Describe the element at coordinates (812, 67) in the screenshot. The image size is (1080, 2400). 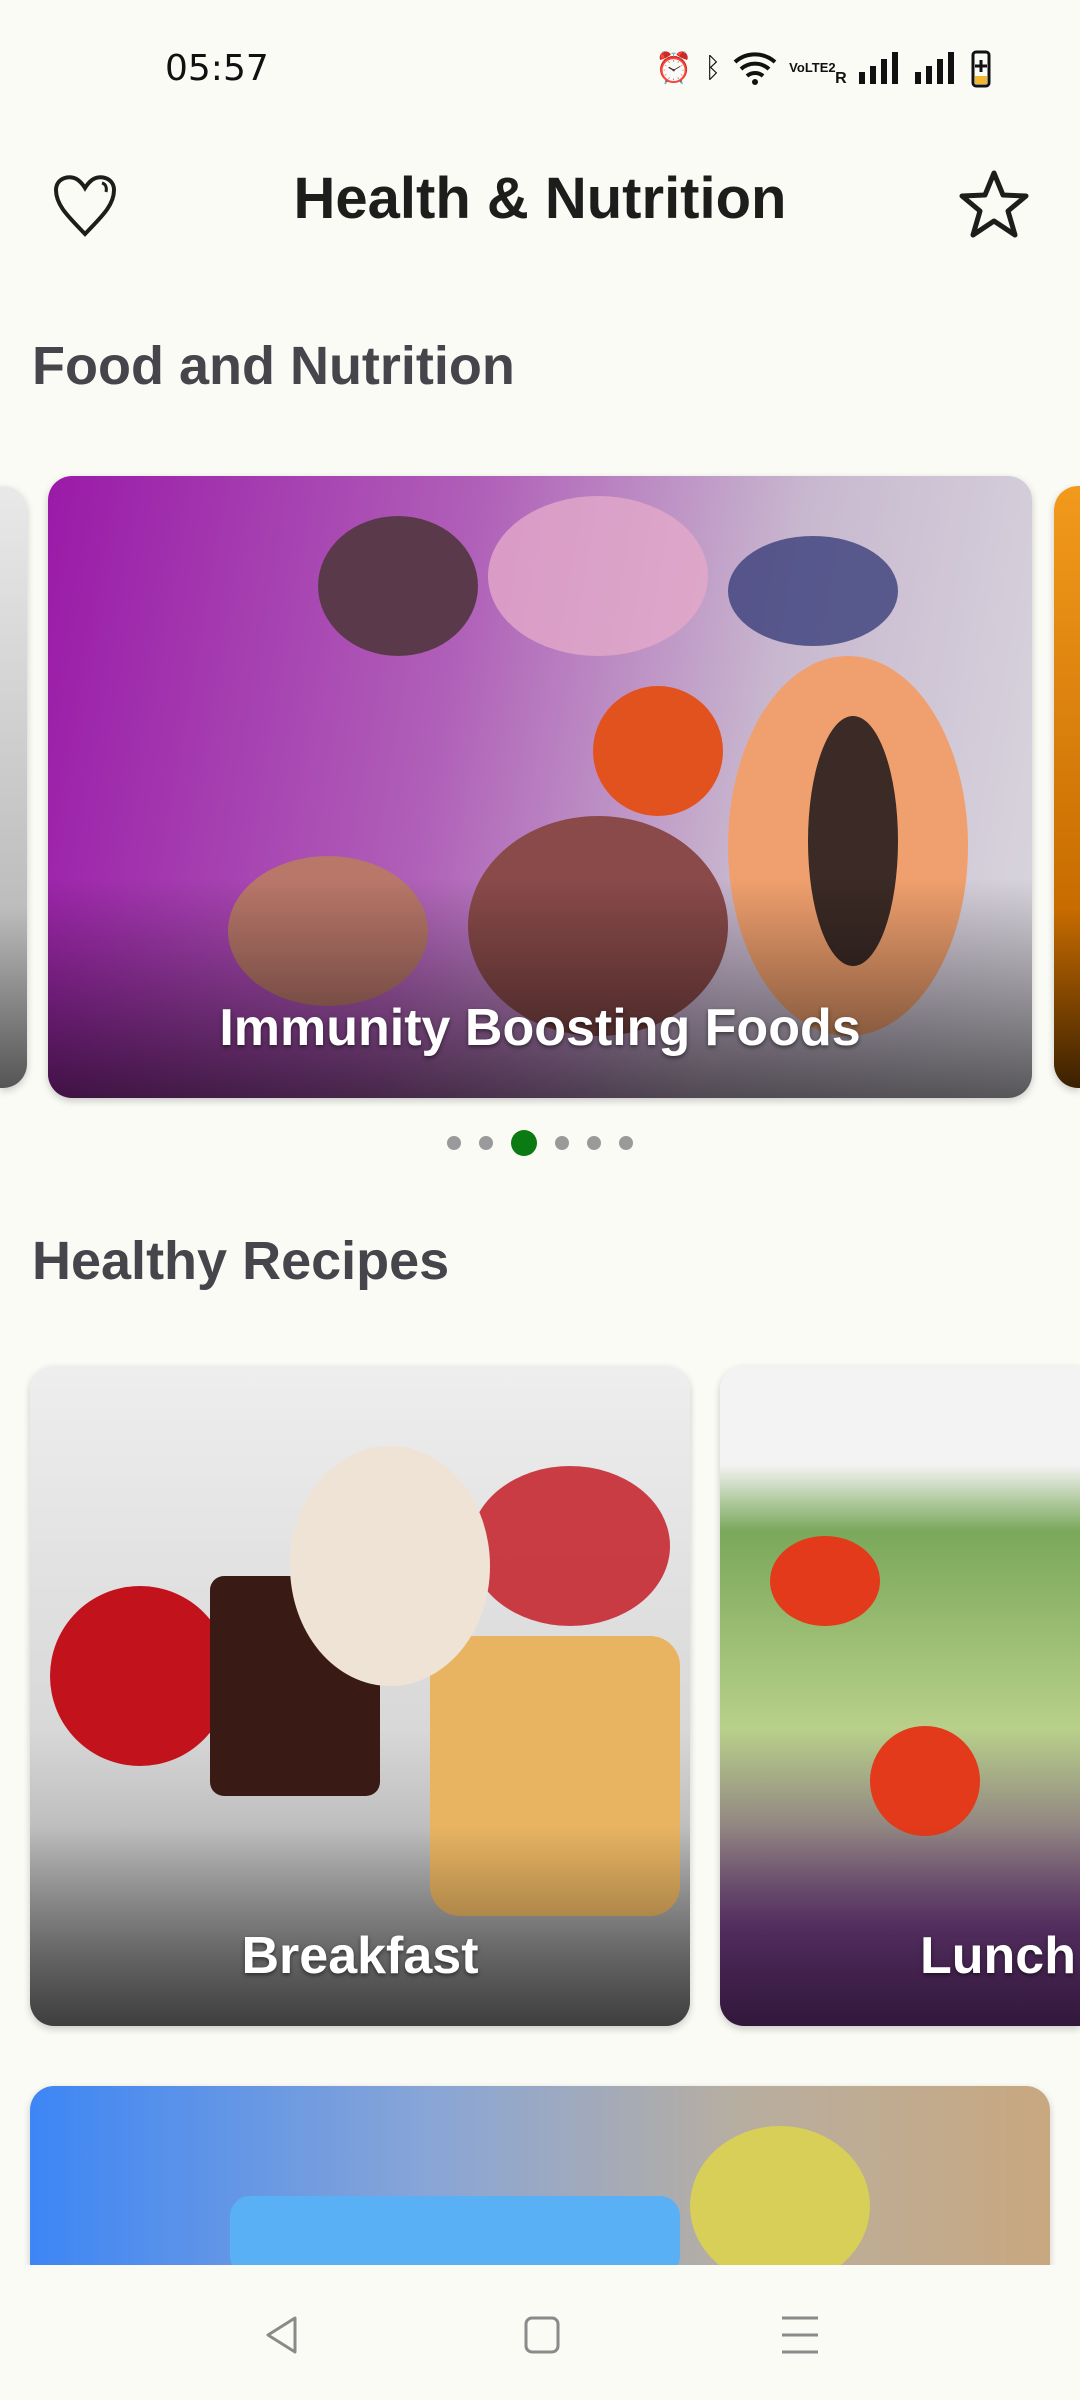
I see `volte-icon: VoLTE2` at that location.